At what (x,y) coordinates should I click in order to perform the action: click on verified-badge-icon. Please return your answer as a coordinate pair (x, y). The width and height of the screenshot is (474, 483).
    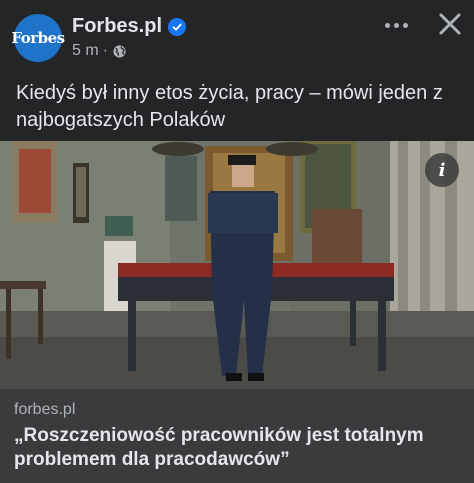
    Looking at the image, I should click on (177, 26).